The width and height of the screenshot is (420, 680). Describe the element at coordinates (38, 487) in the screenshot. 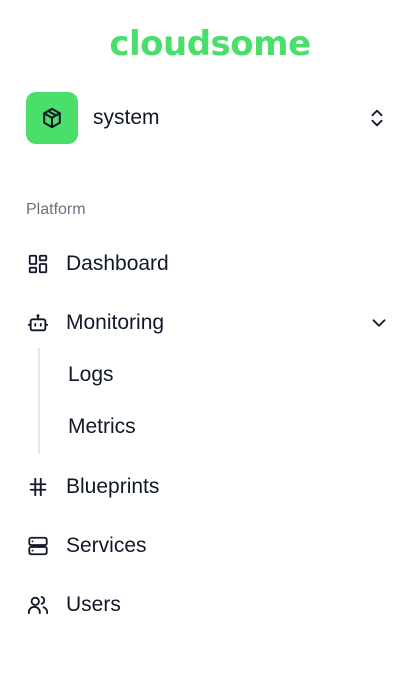

I see `hash-icon` at that location.